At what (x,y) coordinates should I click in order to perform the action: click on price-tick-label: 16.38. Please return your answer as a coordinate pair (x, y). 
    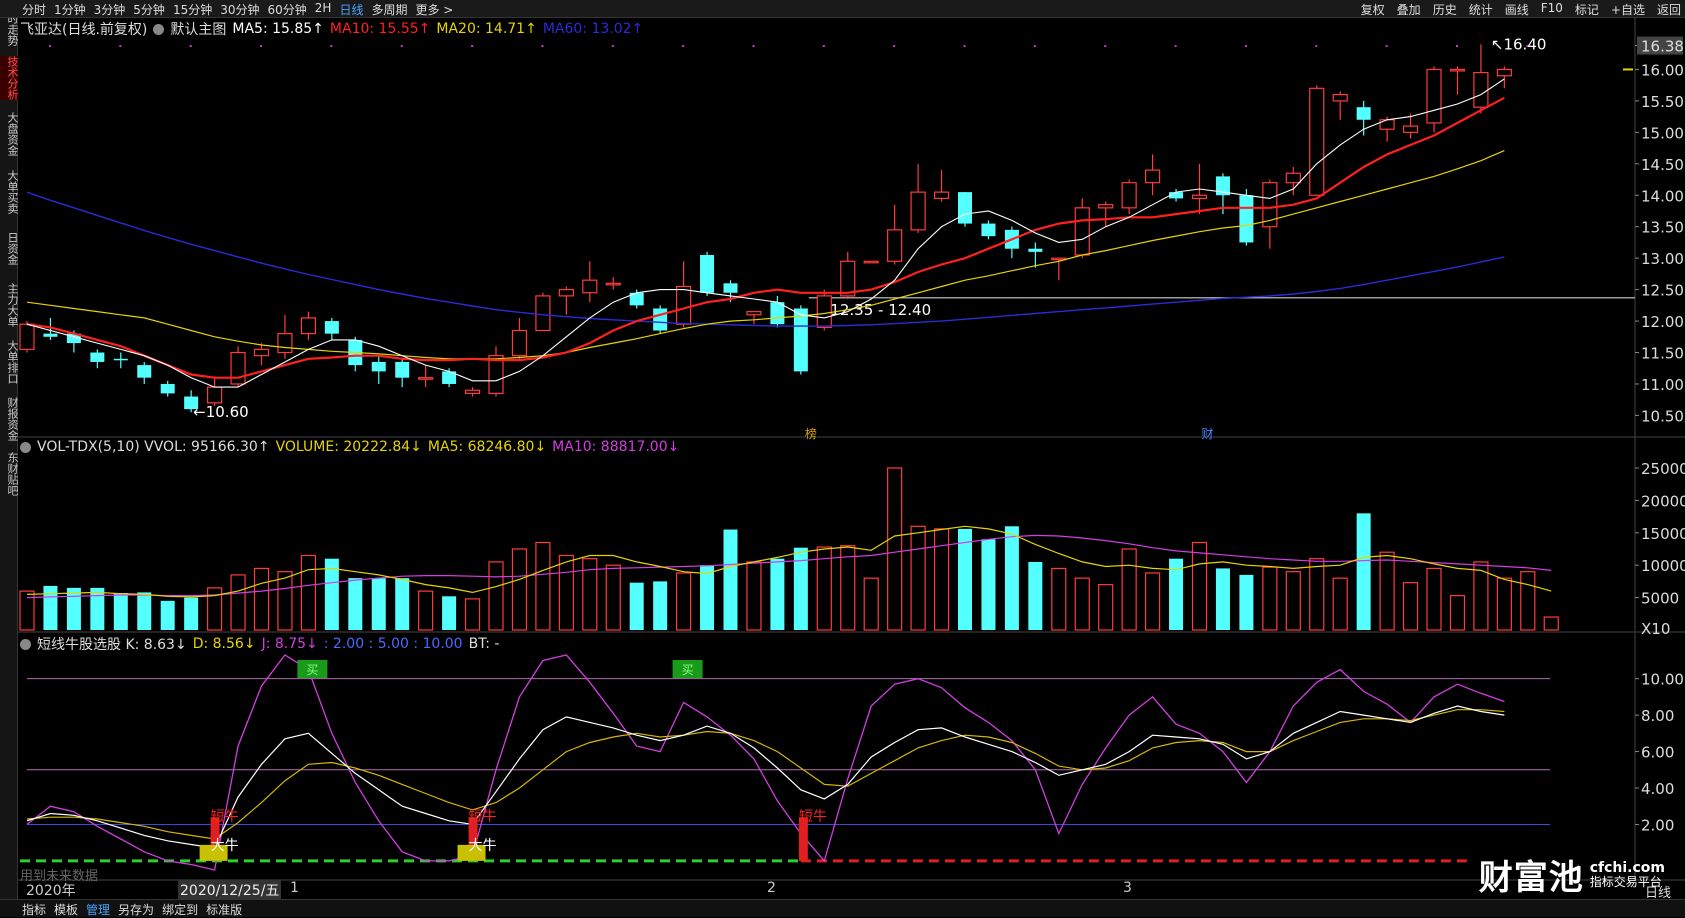
    Looking at the image, I should click on (1662, 47).